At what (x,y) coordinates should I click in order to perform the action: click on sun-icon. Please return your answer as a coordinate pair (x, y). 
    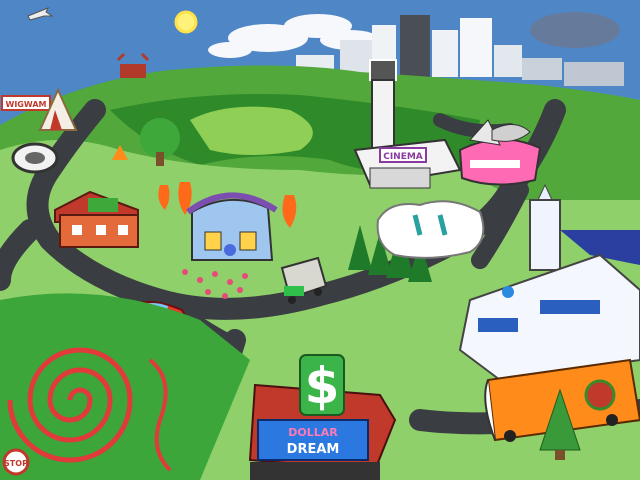
    Looking at the image, I should click on (186, 22).